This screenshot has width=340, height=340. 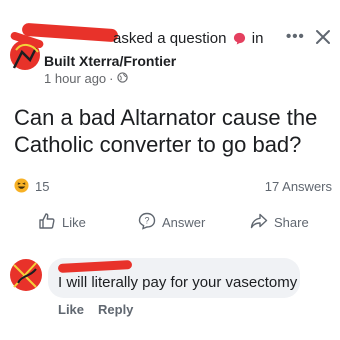 I want to click on reaction-count: 15, so click(x=42, y=186).